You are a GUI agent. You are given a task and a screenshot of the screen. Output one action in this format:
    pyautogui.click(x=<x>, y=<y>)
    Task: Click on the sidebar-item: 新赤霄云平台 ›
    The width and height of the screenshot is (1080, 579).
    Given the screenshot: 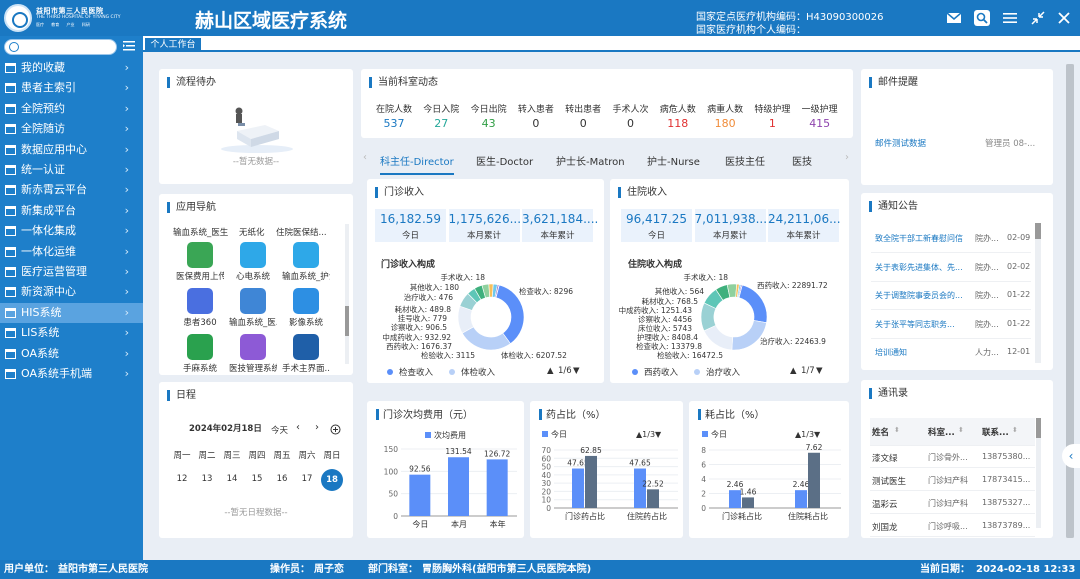 What is the action you would take?
    pyautogui.click(x=71, y=190)
    